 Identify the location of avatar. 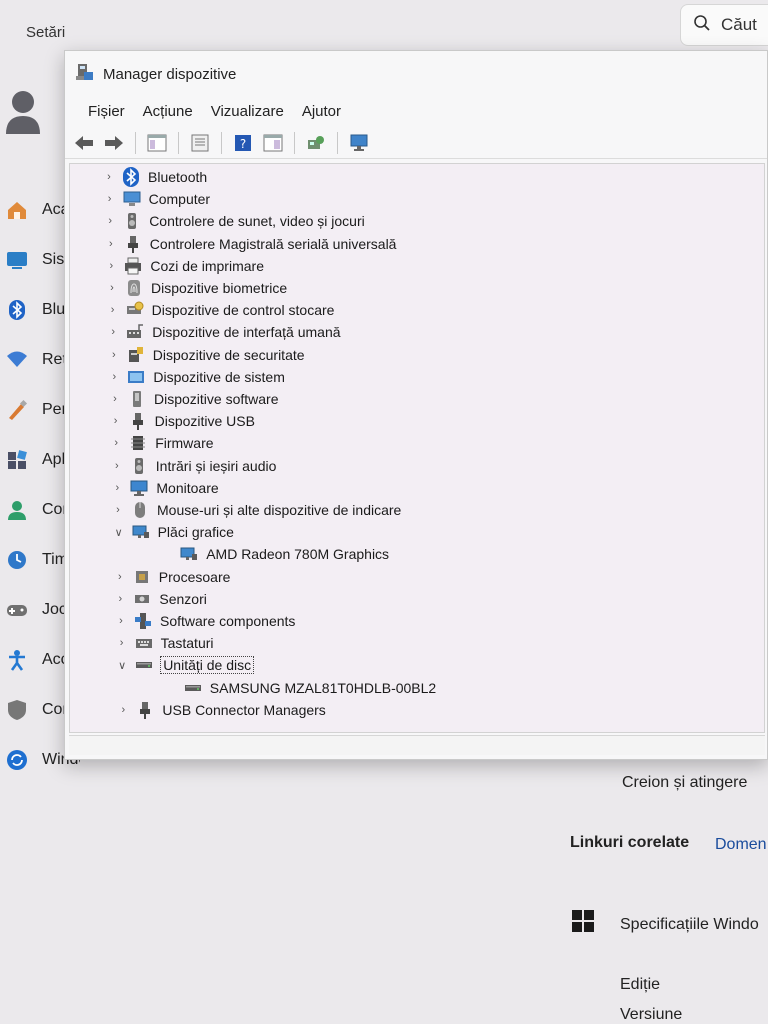
(23, 112).